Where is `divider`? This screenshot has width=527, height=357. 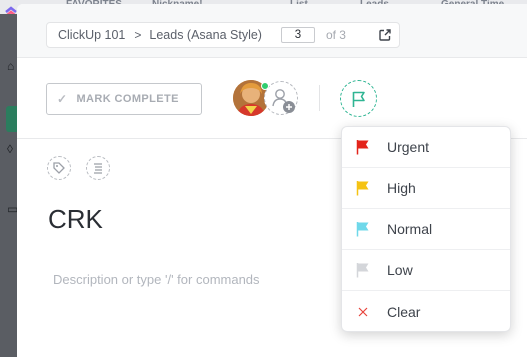
divider is located at coordinates (319, 98).